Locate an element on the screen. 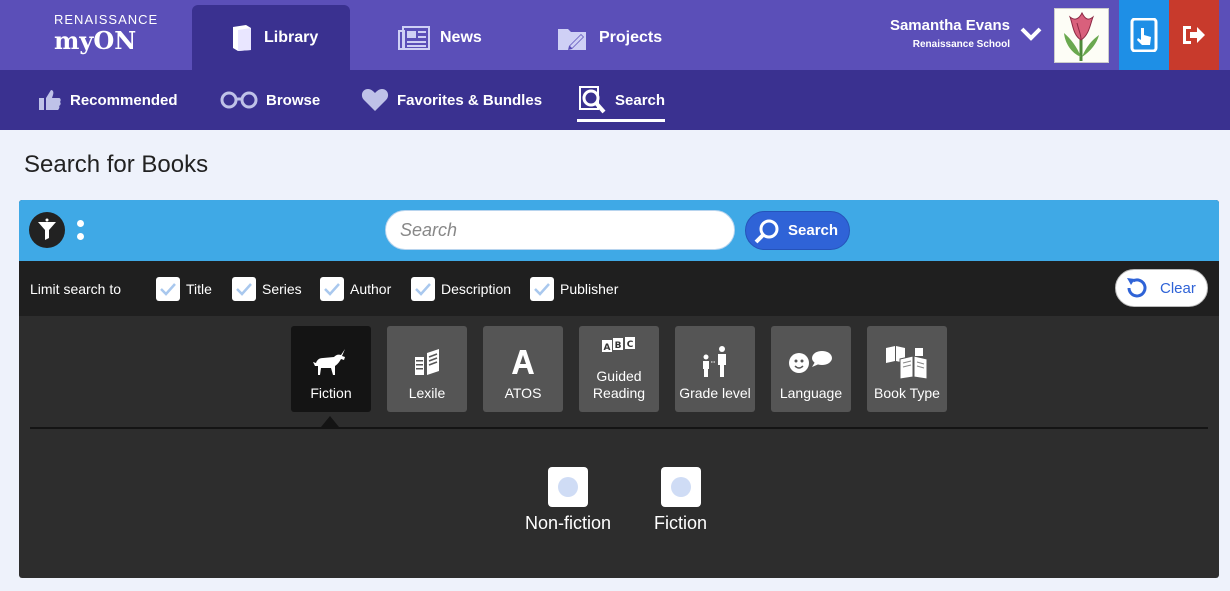 The width and height of the screenshot is (1230, 591). sign-out-icon is located at coordinates (1194, 35).